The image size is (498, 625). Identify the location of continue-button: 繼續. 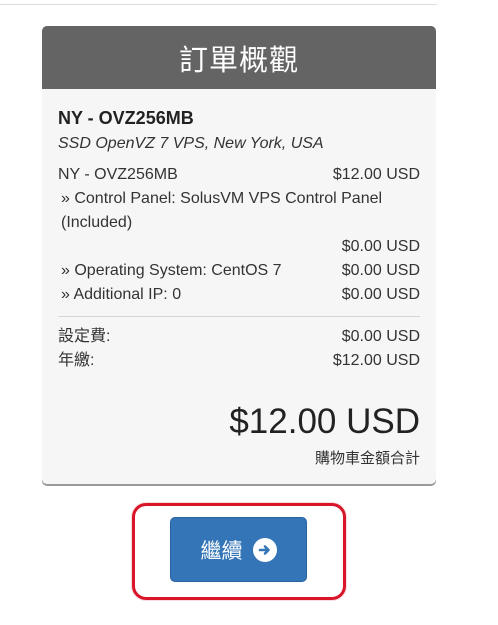
(238, 549).